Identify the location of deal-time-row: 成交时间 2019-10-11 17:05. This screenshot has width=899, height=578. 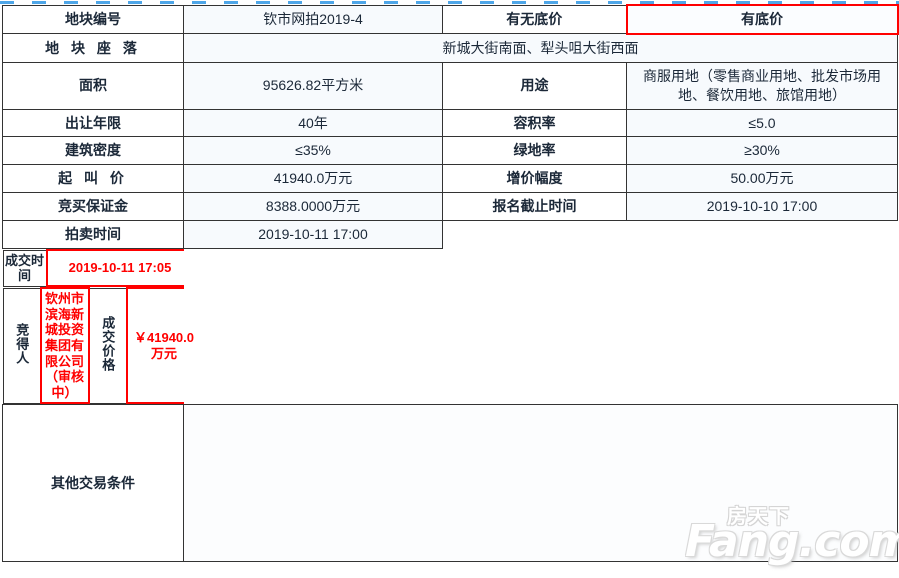
(98, 268).